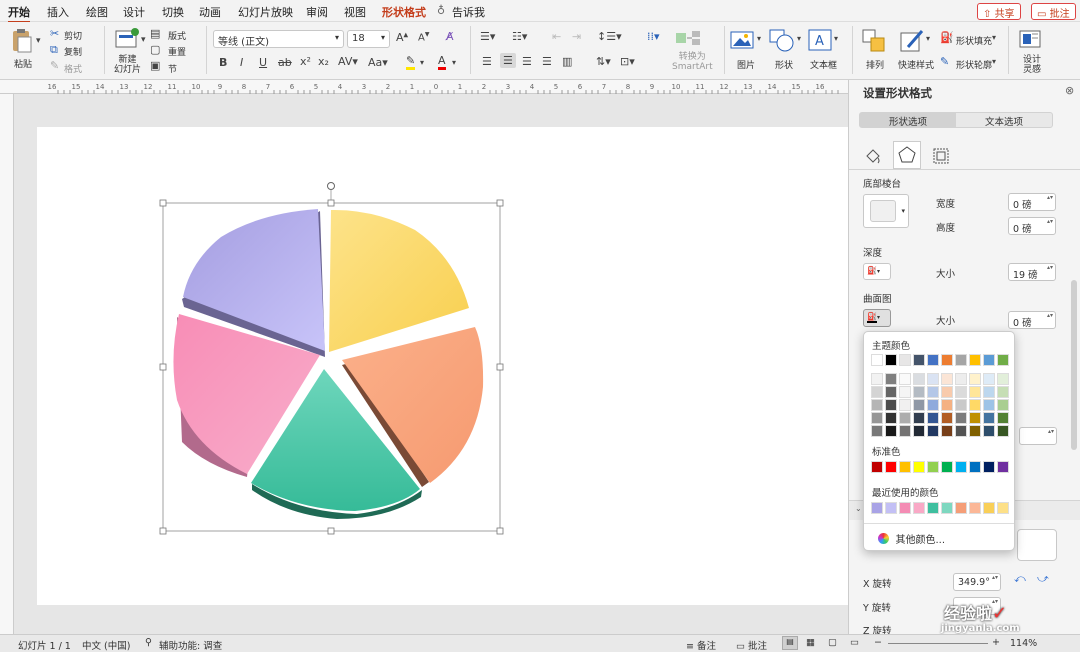  I want to click on height-input: 0 磅, so click(1032, 226).